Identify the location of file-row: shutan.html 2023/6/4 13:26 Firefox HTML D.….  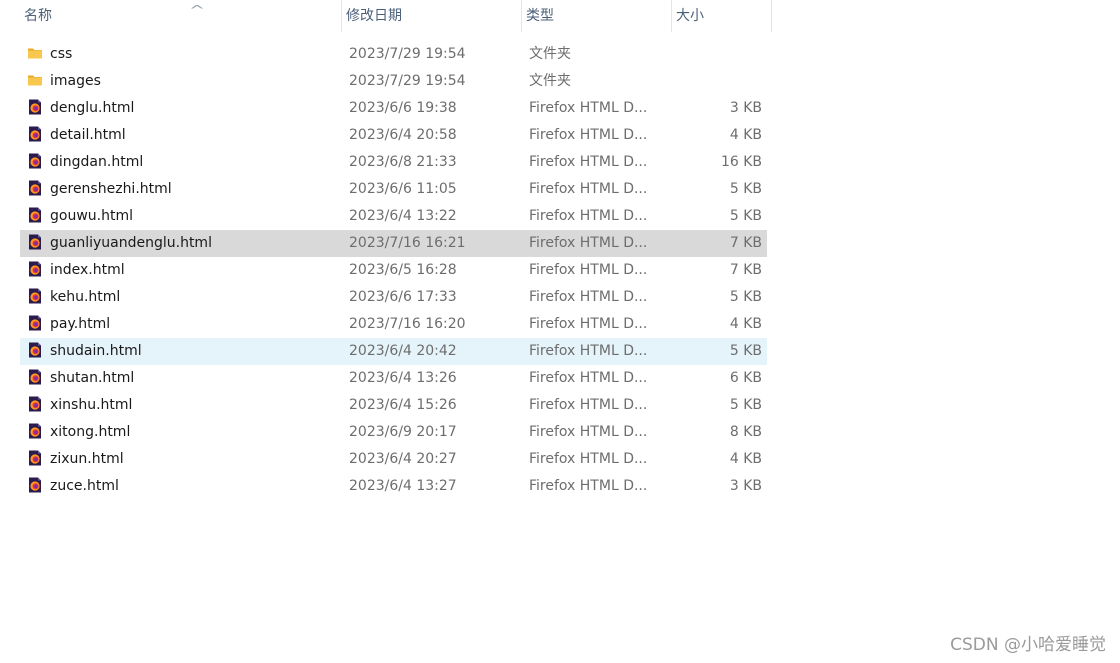
(393, 378).